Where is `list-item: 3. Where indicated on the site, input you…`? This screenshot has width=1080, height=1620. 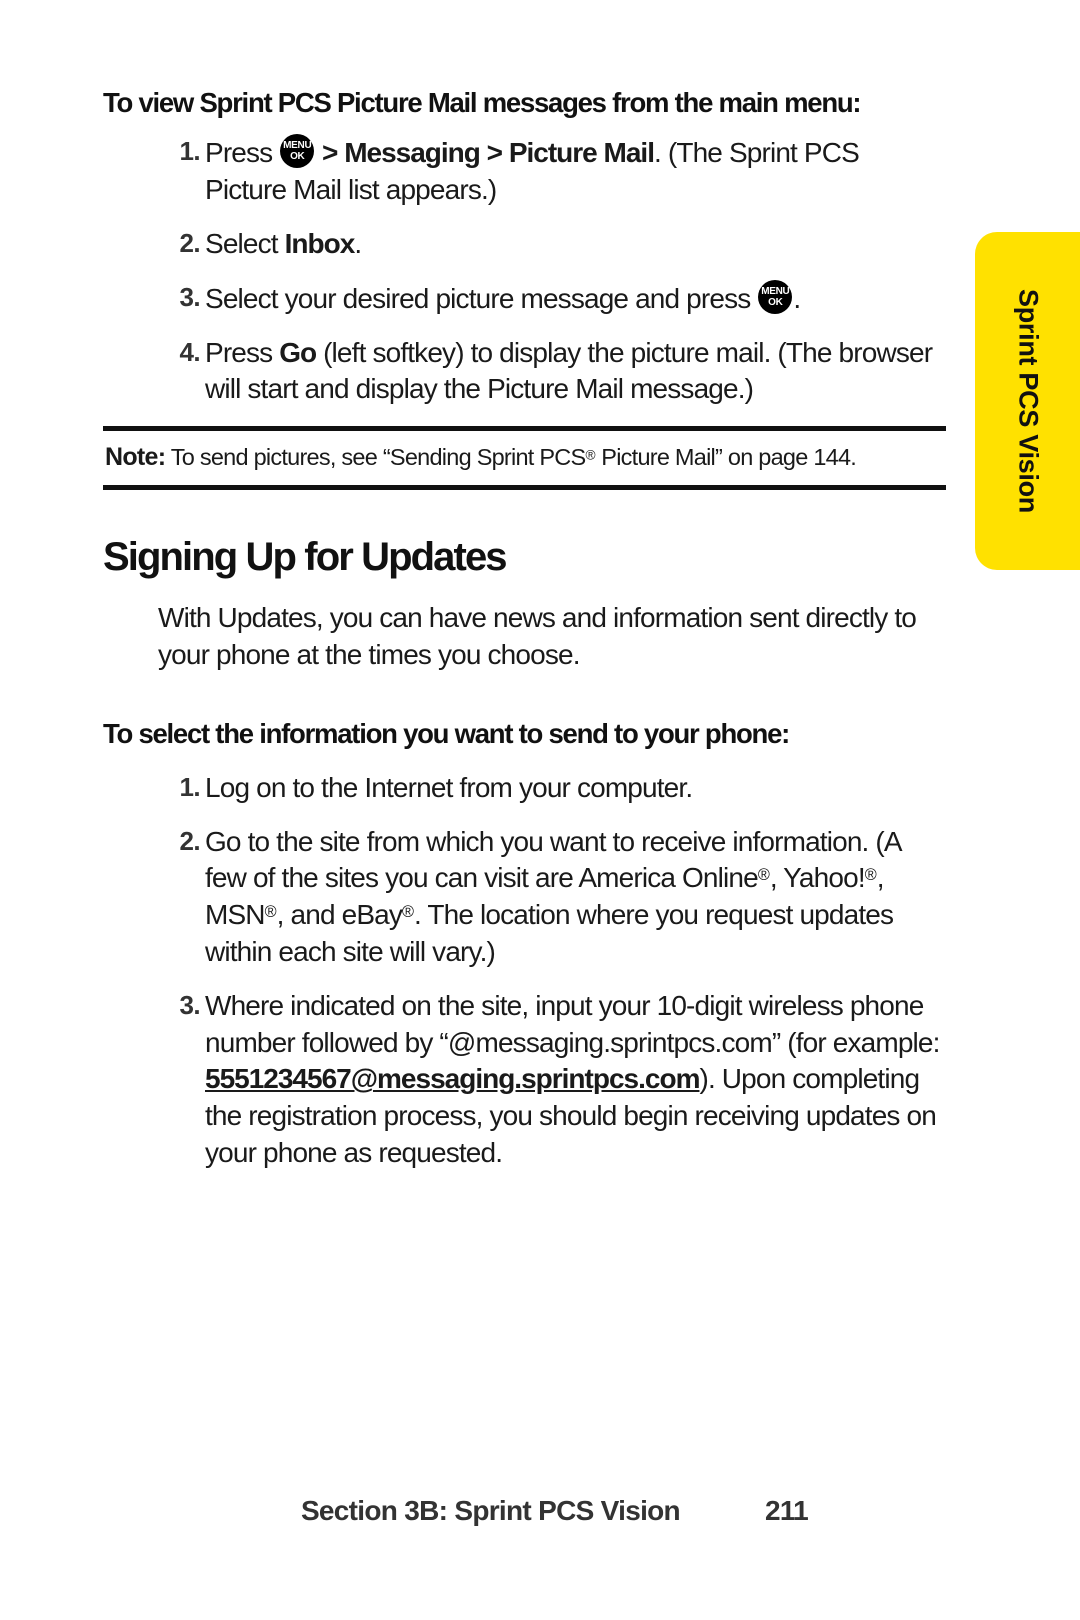
list-item: 3. Where indicated on the site, input you… is located at coordinates (524, 1080).